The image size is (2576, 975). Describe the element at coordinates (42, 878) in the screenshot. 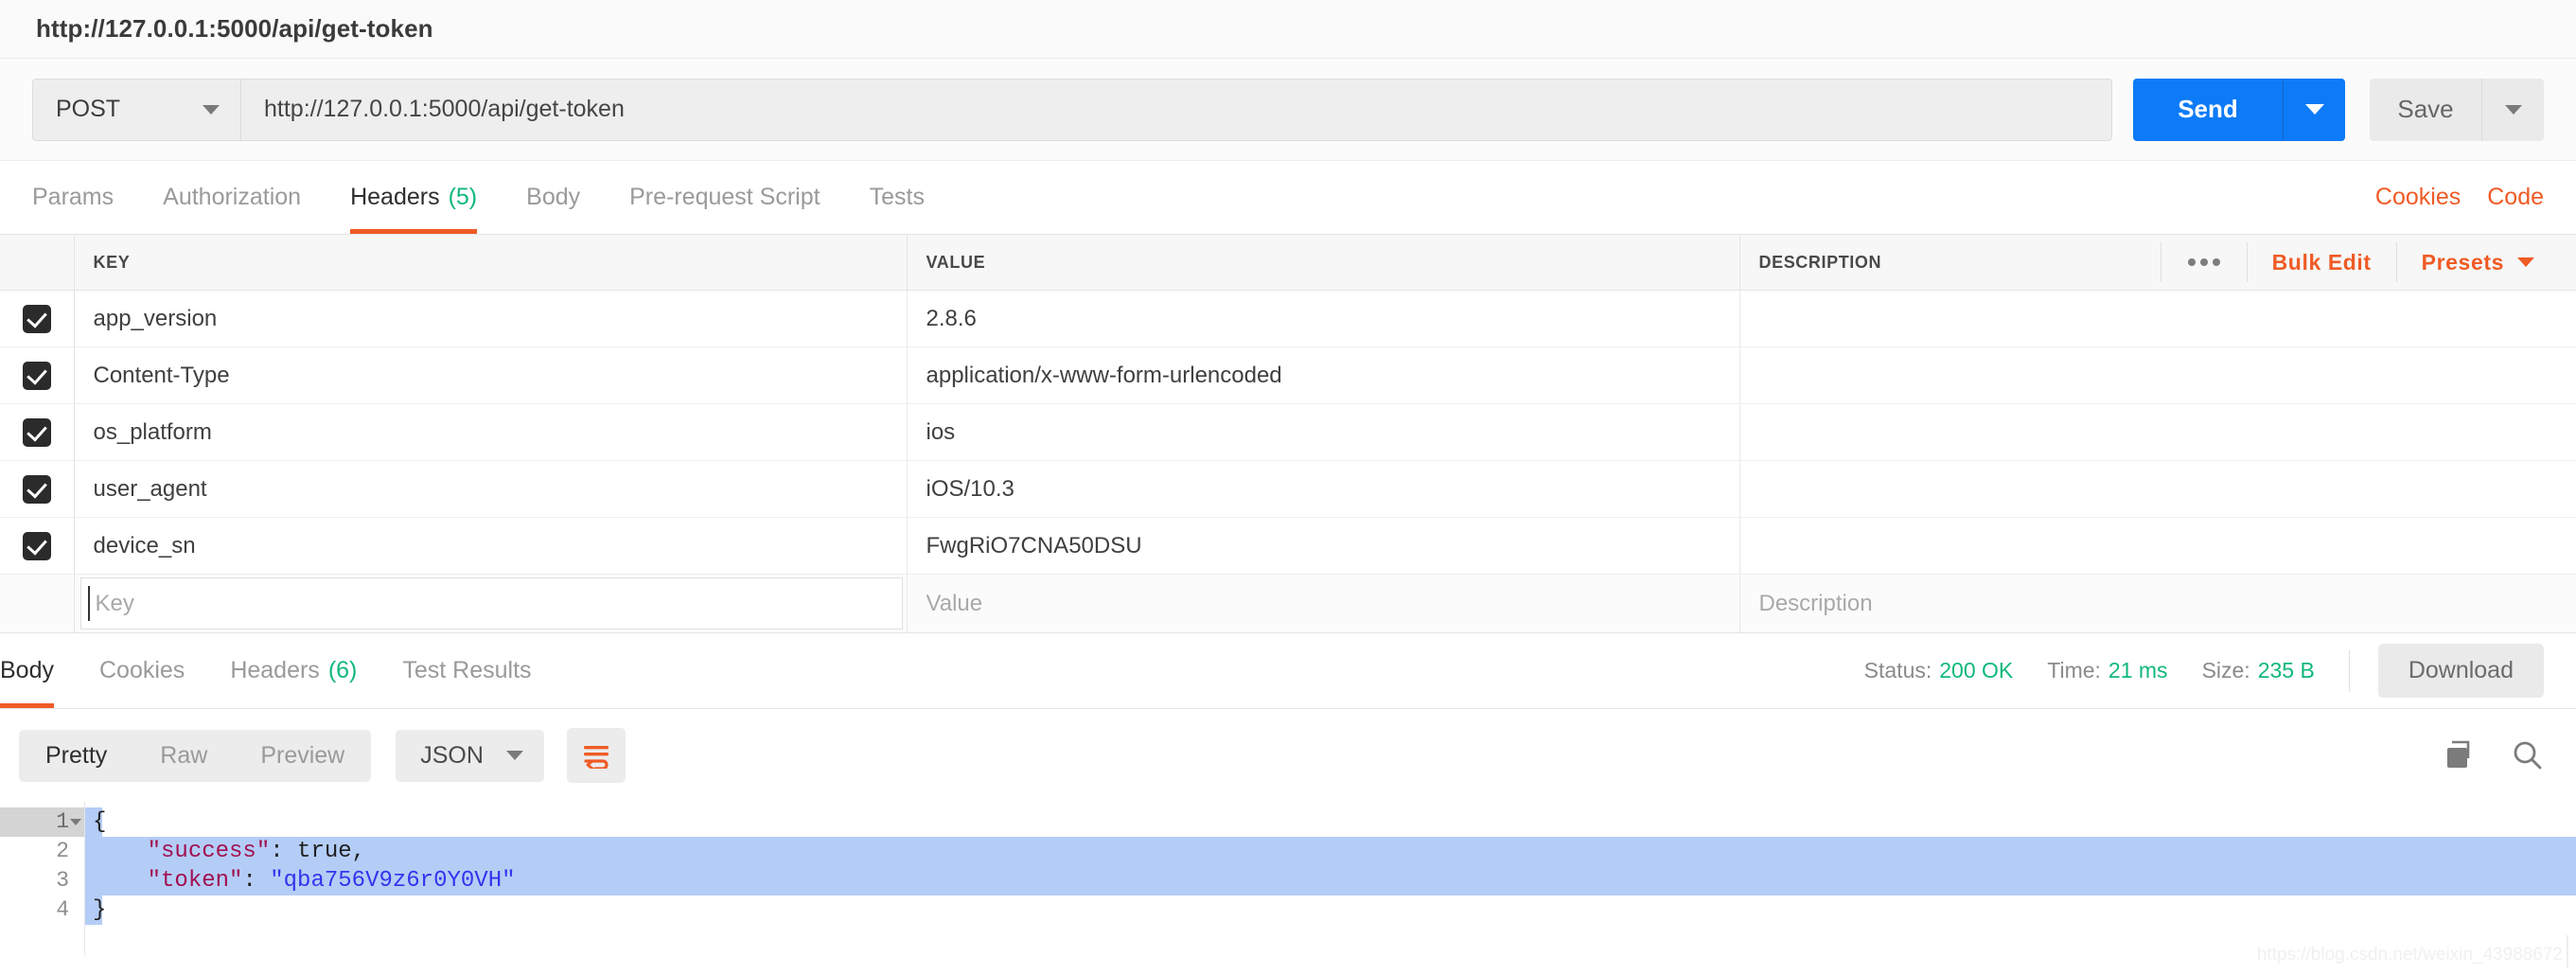

I see `line-number-gutter: 1 2 3 4` at that location.